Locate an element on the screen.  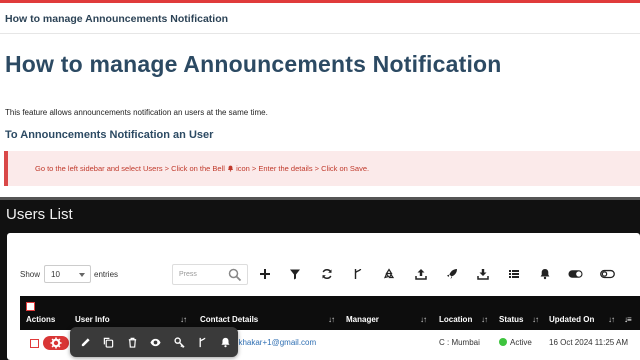
list-icon is located at coordinates (514, 274).